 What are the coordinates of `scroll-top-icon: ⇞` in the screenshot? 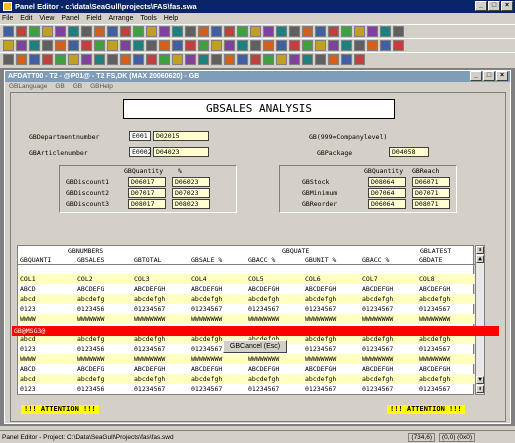 It's located at (480, 250).